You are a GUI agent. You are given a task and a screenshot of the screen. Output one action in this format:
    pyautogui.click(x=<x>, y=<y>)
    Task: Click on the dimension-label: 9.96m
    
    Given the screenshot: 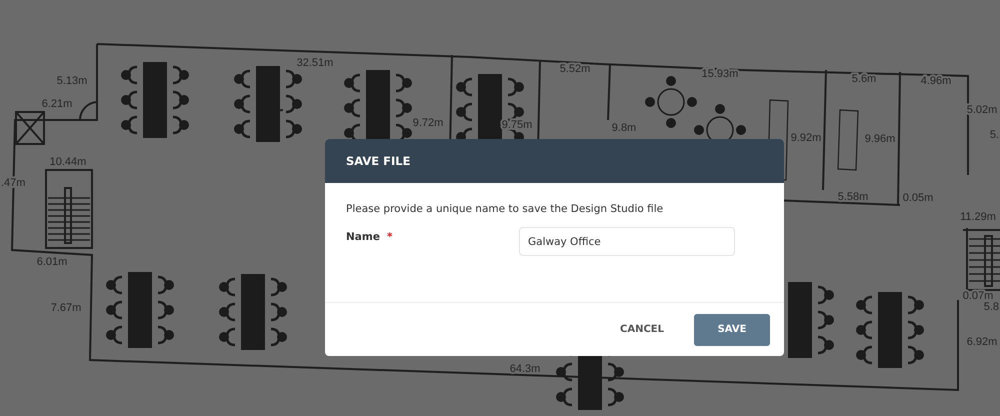 What is the action you would take?
    pyautogui.click(x=880, y=139)
    